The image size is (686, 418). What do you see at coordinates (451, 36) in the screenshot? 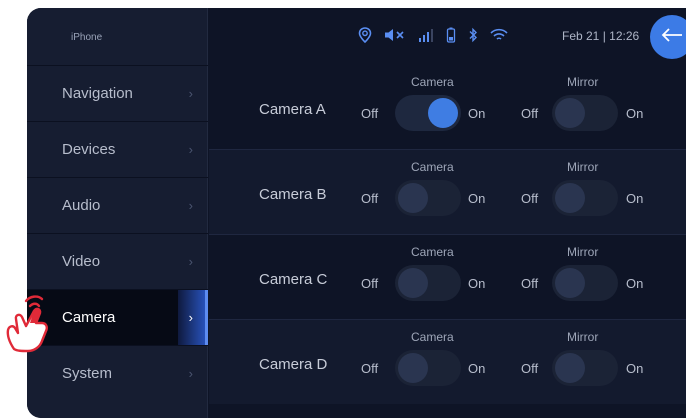
I see `battery-icon` at bounding box center [451, 36].